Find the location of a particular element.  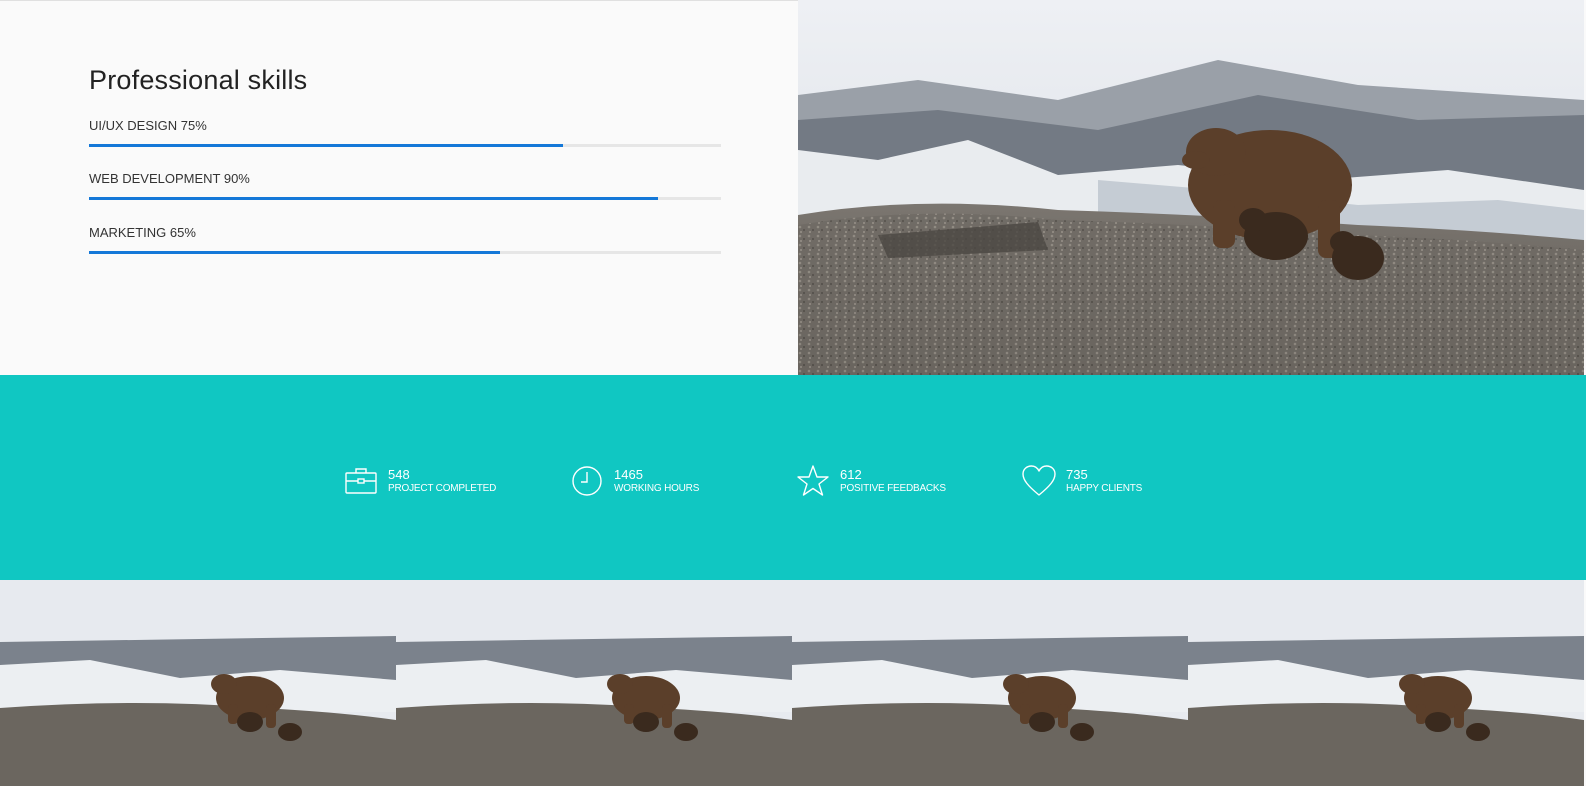

briefcase-icon is located at coordinates (361, 481).